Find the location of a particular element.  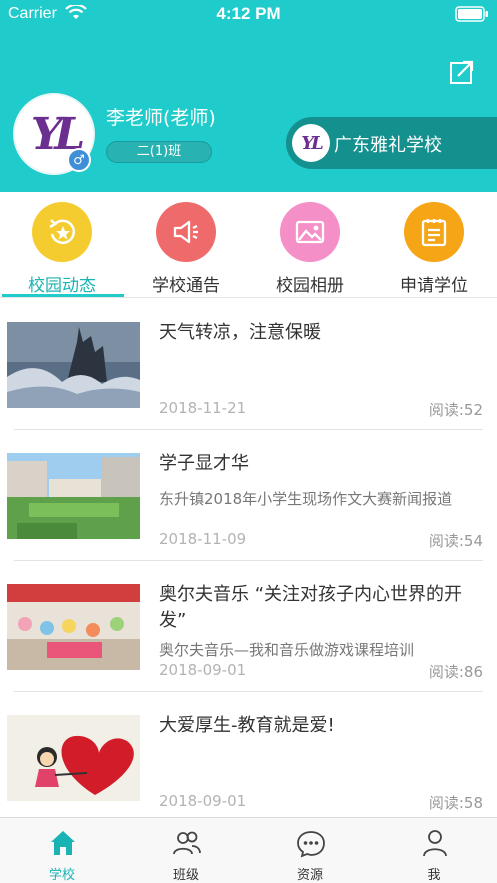

nav-label: 学校 is located at coordinates (61, 875).